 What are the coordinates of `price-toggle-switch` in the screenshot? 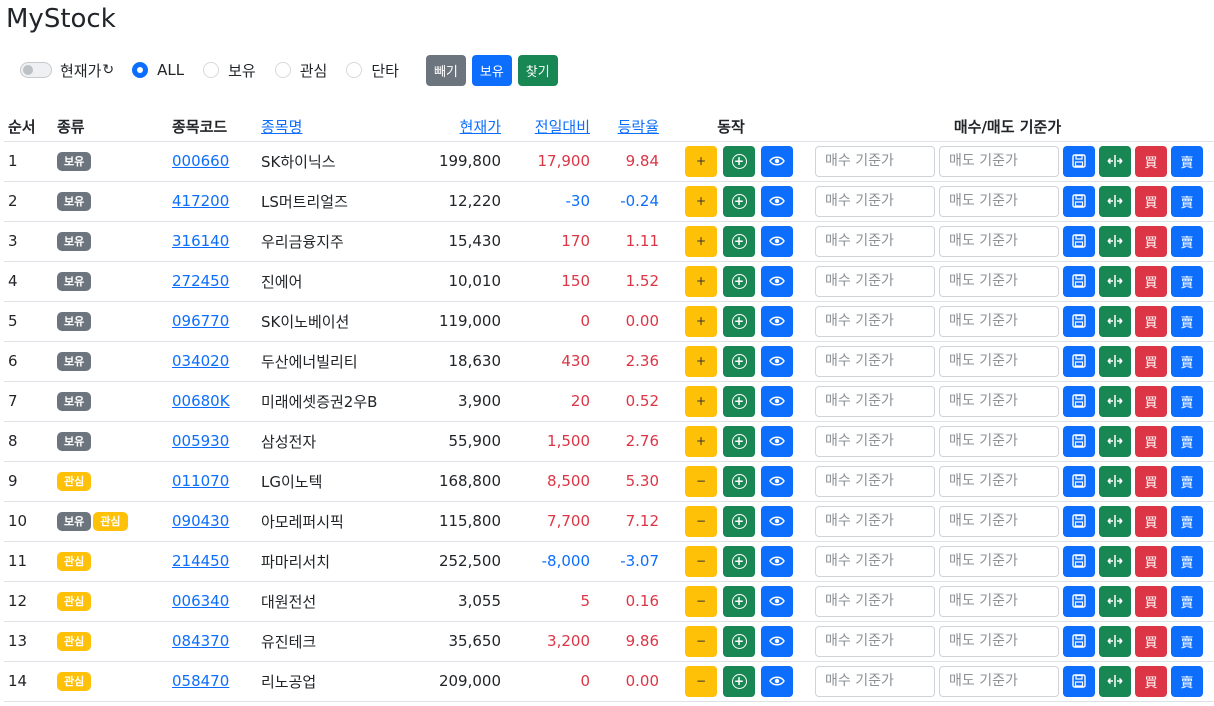 It's located at (36, 70).